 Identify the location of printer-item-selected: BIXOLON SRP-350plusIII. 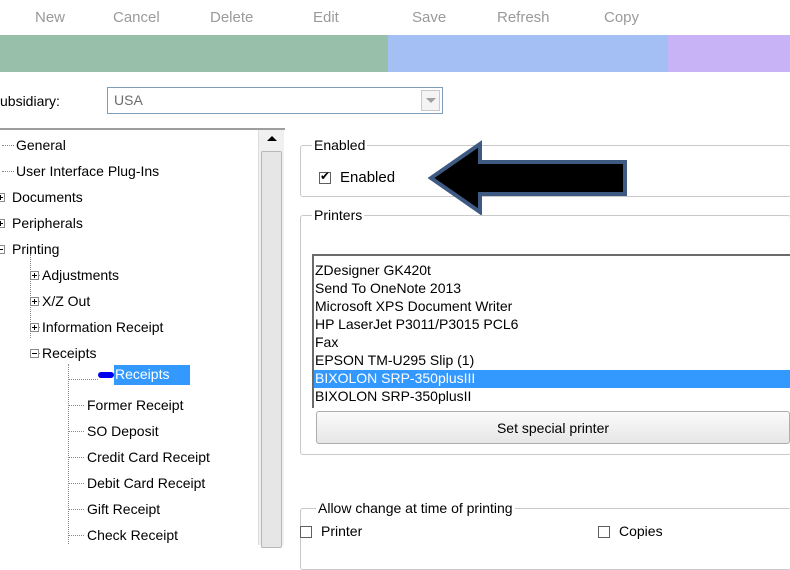
(552, 379).